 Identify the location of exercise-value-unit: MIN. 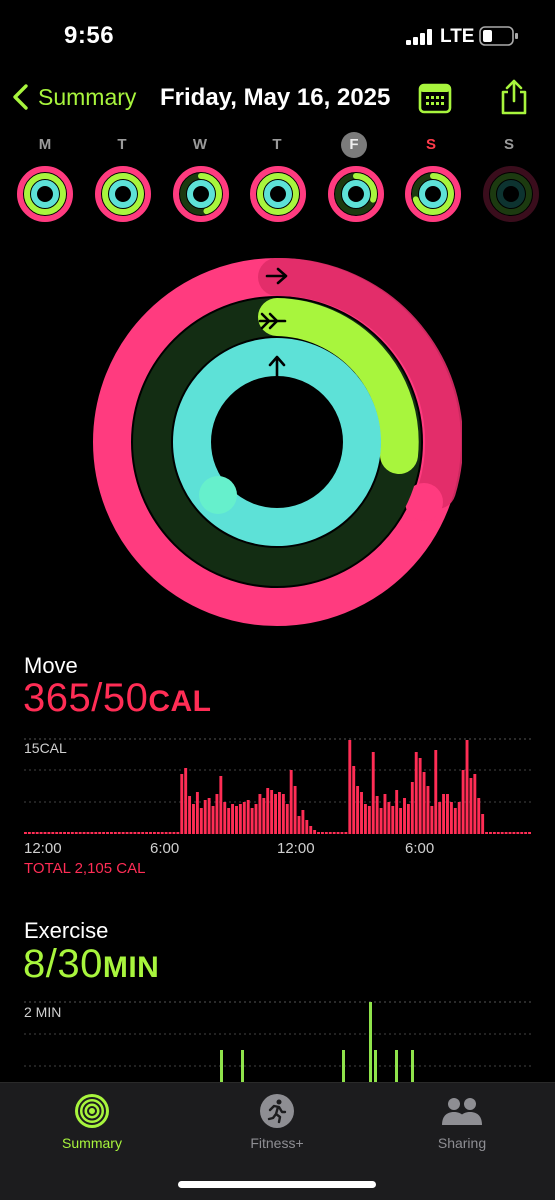
(131, 967).